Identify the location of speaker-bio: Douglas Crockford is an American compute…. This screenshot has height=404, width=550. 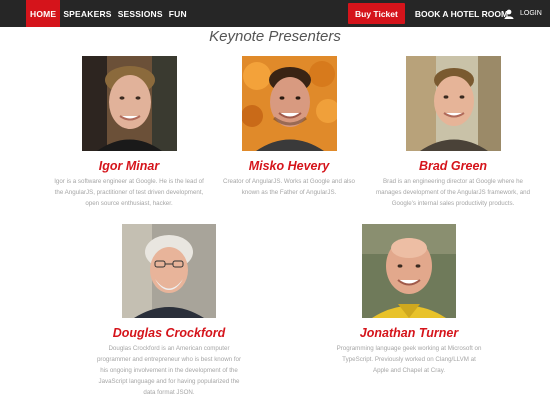
(169, 370).